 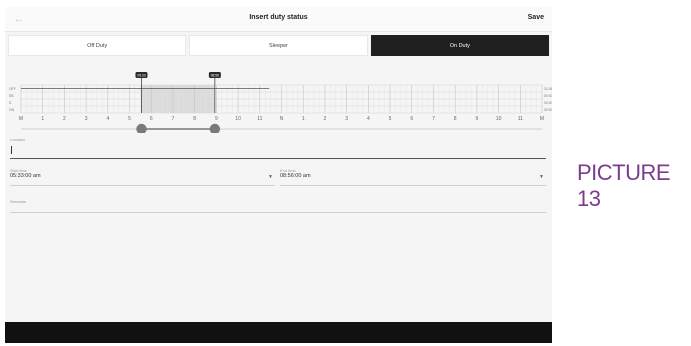 I want to click on top-bar: ← Insert duty status Save, so click(x=278, y=19).